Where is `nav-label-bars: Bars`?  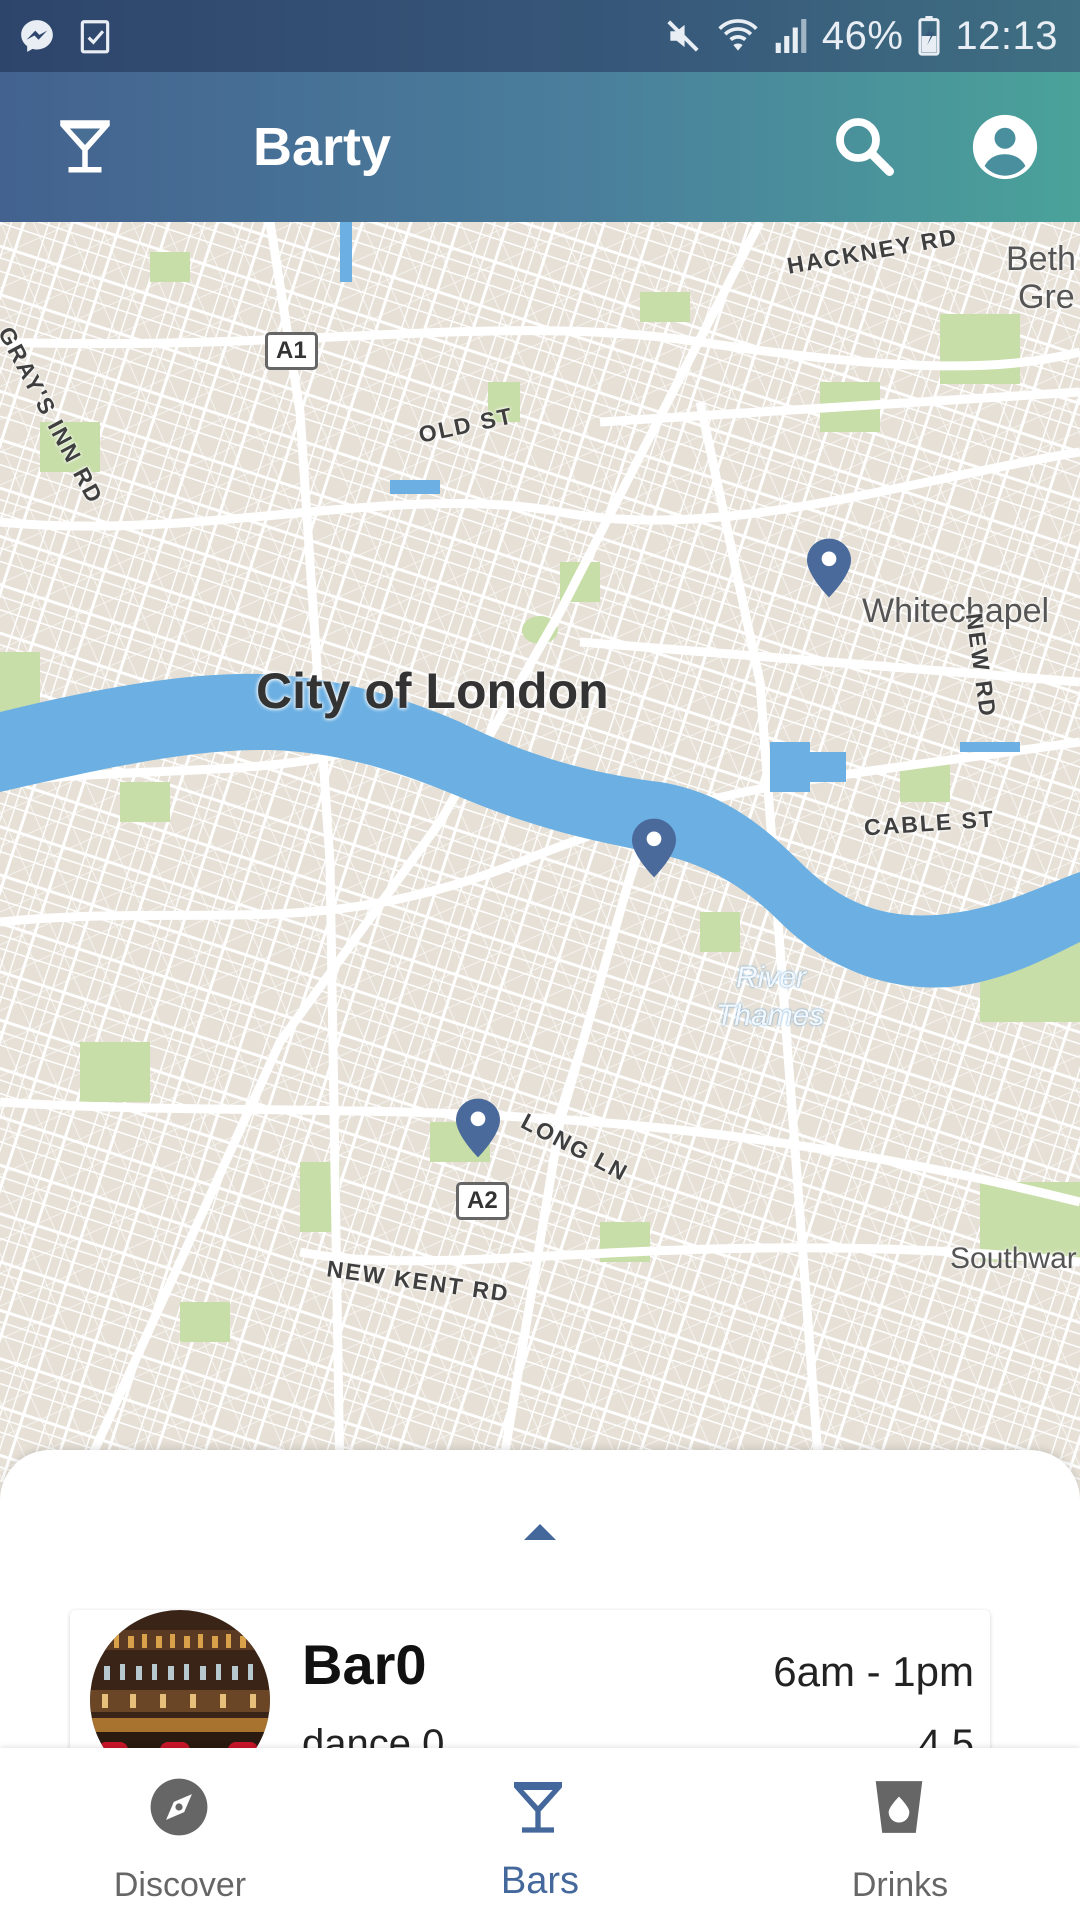
nav-label-bars: Bars is located at coordinates (540, 1881).